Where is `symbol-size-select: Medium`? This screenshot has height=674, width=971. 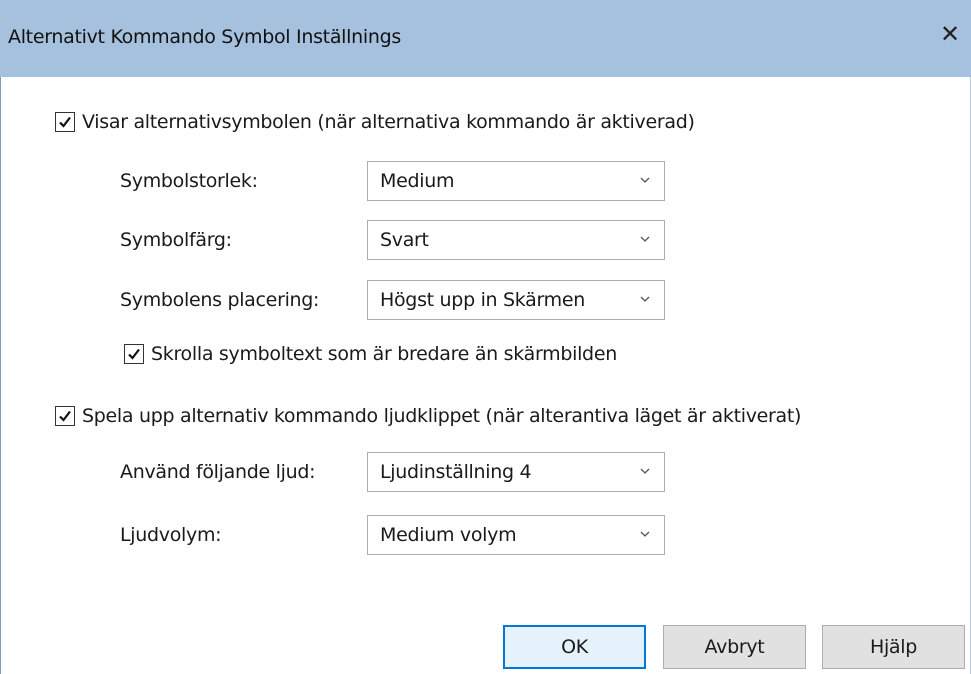
symbol-size-select: Medium is located at coordinates (516, 181).